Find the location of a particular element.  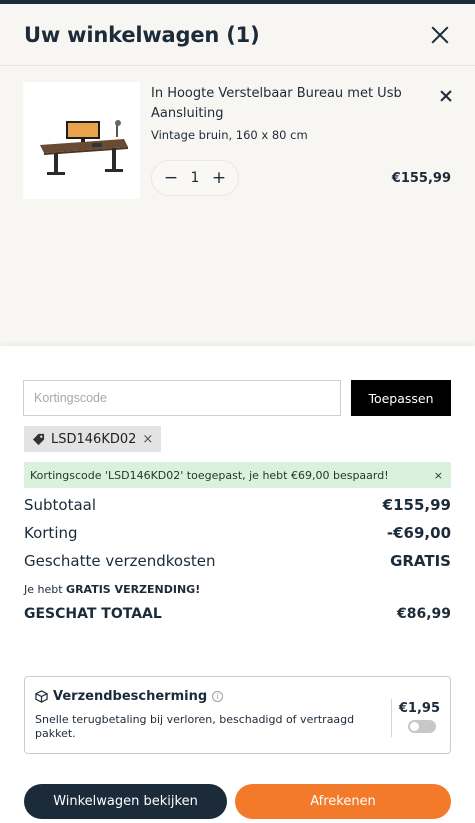

shipping-value: GRATIS is located at coordinates (420, 561).